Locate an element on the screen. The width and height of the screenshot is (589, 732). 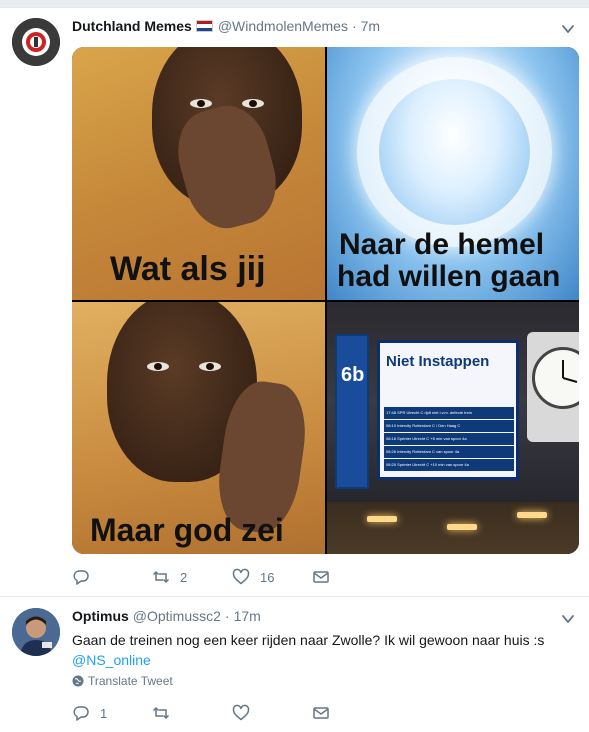
timeline-top-border is located at coordinates (294, 4).